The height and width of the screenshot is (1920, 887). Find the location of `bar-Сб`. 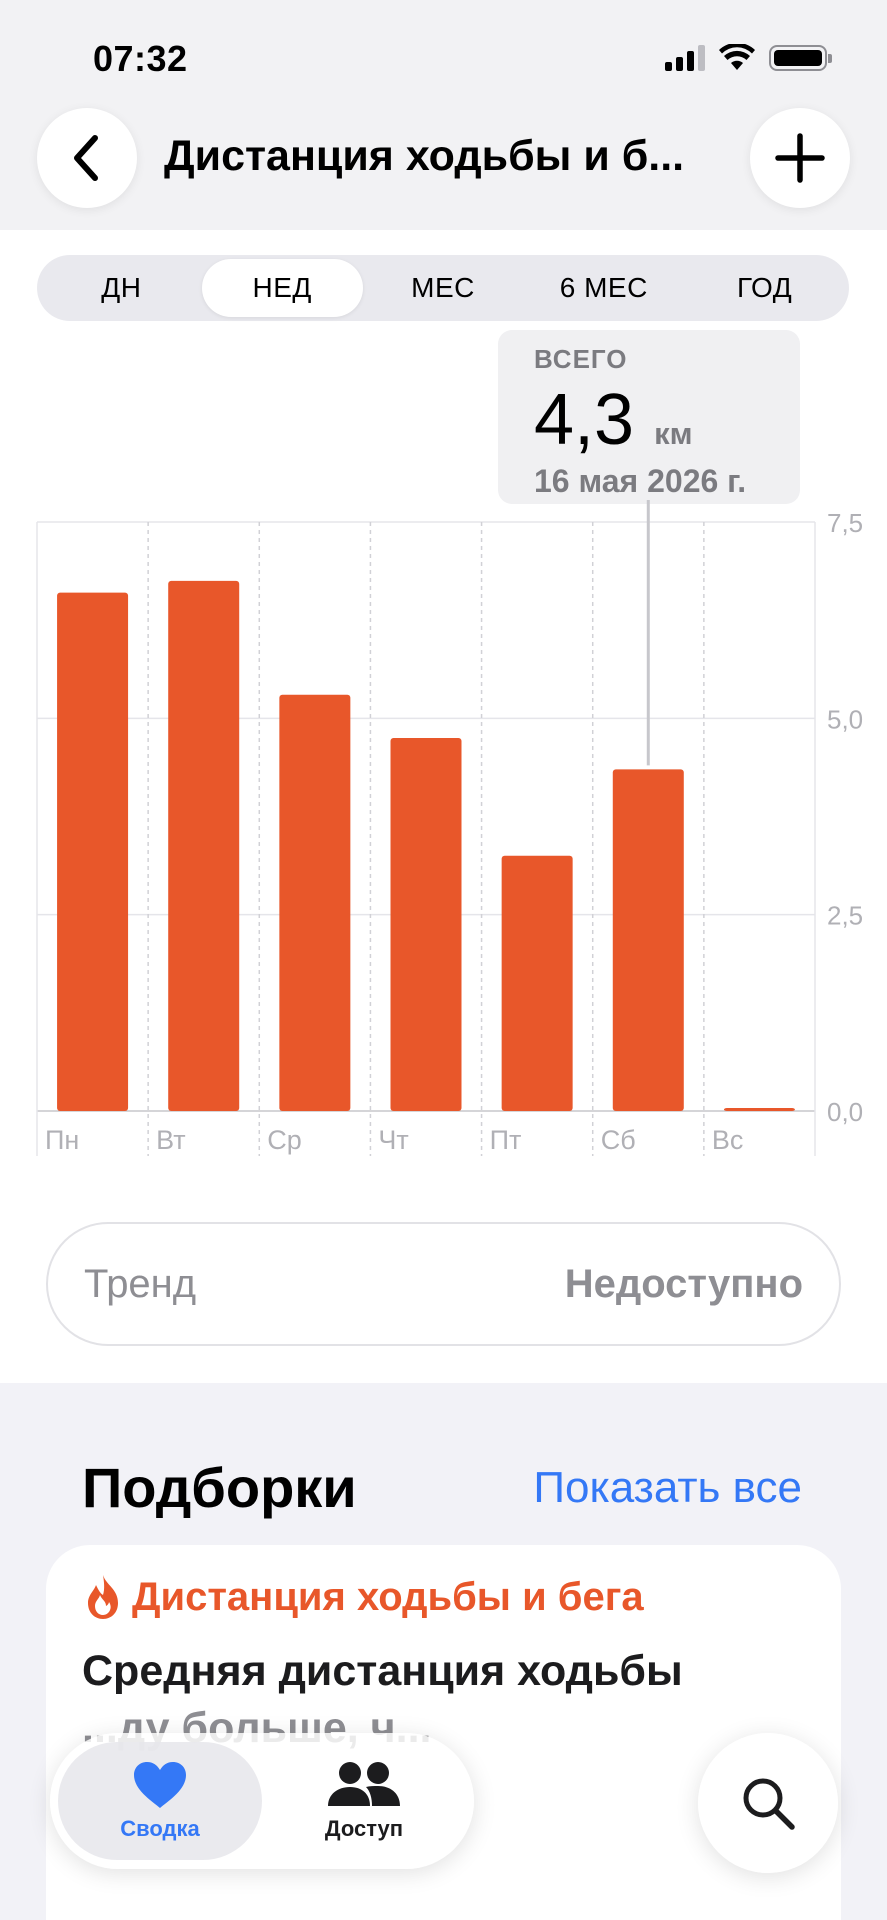

bar-Сб is located at coordinates (648, 940).